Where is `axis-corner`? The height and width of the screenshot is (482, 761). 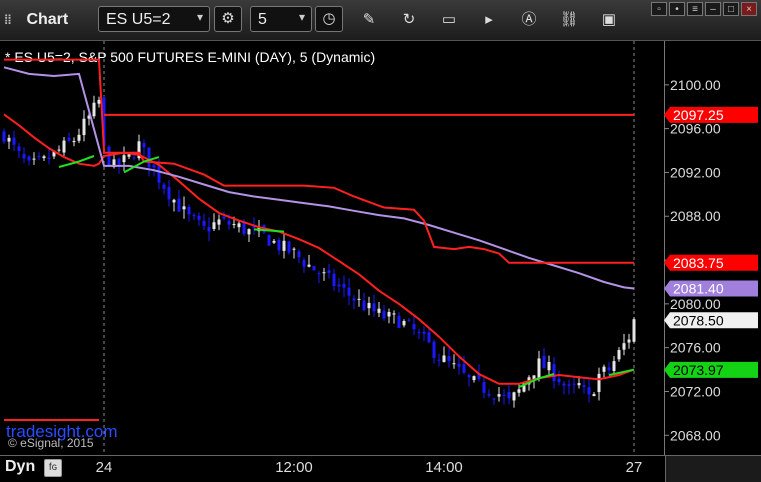 axis-corner is located at coordinates (713, 469).